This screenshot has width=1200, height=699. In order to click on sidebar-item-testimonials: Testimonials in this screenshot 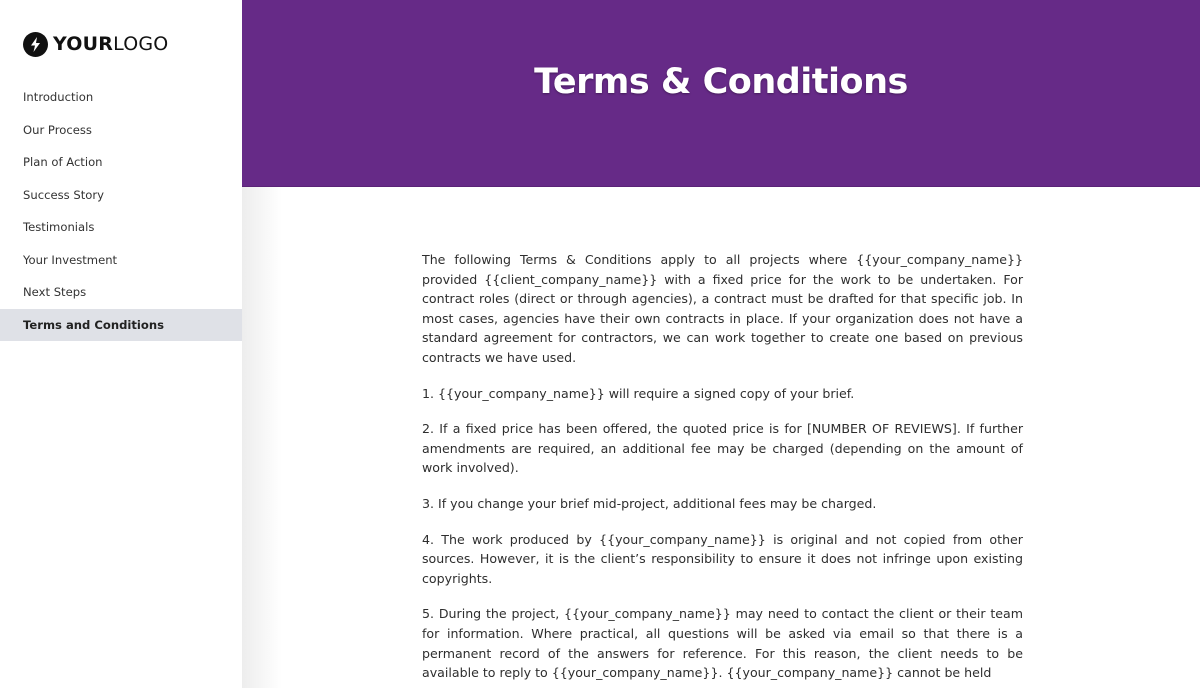, I will do `click(121, 227)`.